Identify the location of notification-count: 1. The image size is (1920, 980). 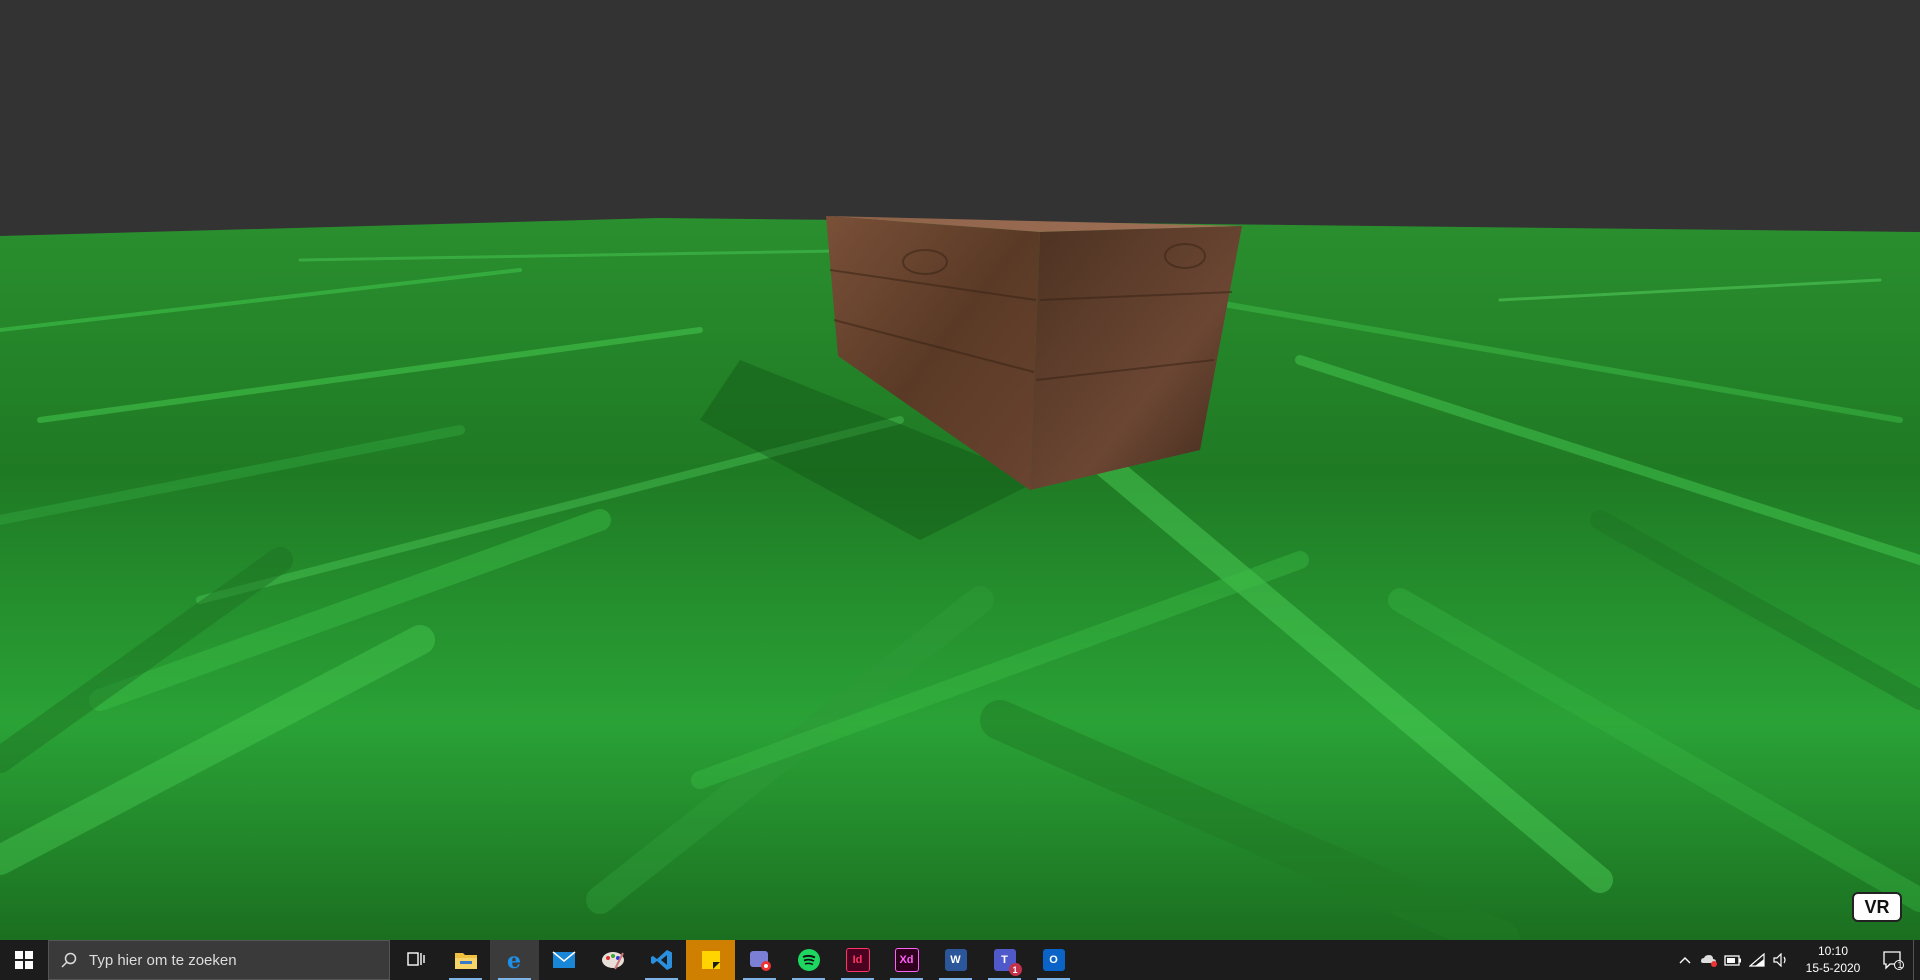
(1900, 965).